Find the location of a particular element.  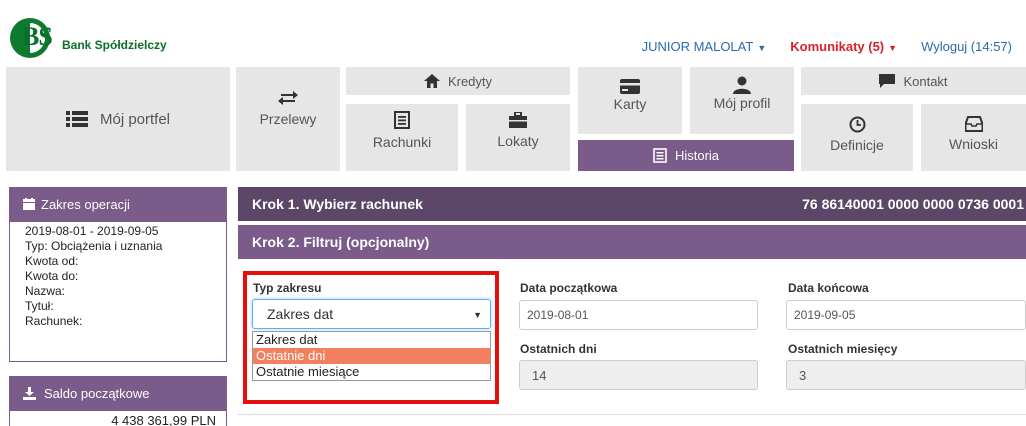

nav-definitions: Definicje is located at coordinates (857, 137).